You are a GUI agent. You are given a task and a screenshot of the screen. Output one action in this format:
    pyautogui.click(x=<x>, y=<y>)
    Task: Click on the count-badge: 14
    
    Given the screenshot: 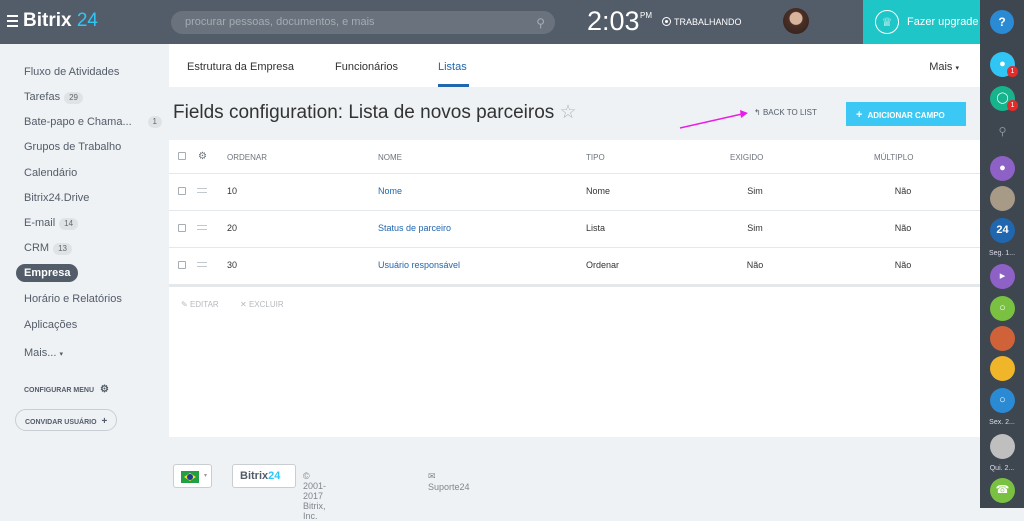 What is the action you would take?
    pyautogui.click(x=69, y=224)
    